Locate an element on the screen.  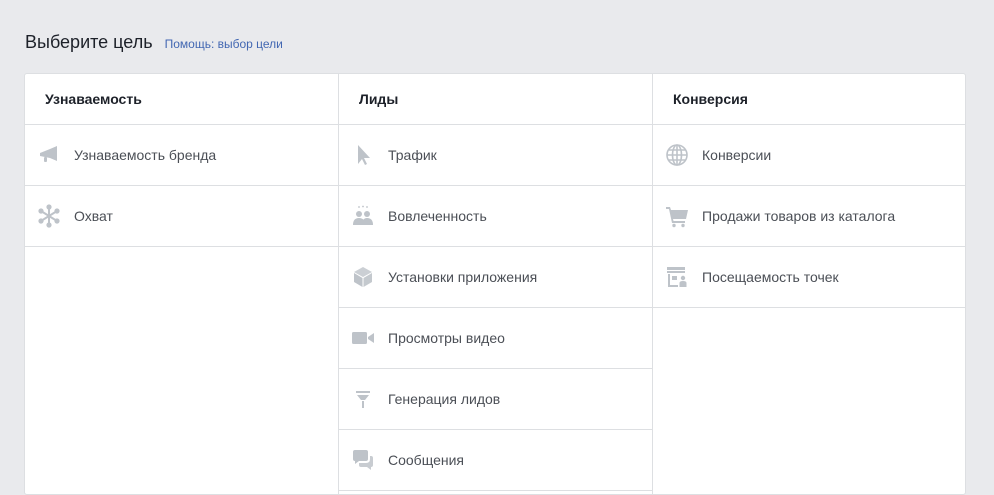
objective-app-installs: Установки приложения is located at coordinates (495, 277).